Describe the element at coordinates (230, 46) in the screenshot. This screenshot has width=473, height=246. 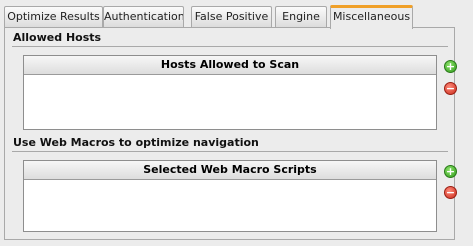
I see `allowed-hosts-divider` at that location.